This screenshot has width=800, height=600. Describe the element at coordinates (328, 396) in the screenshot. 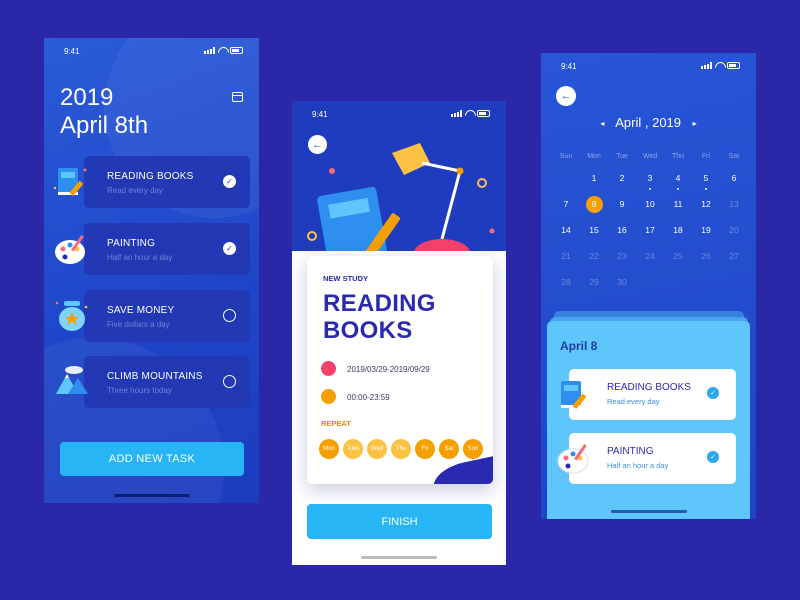

I see `clock-icon` at that location.